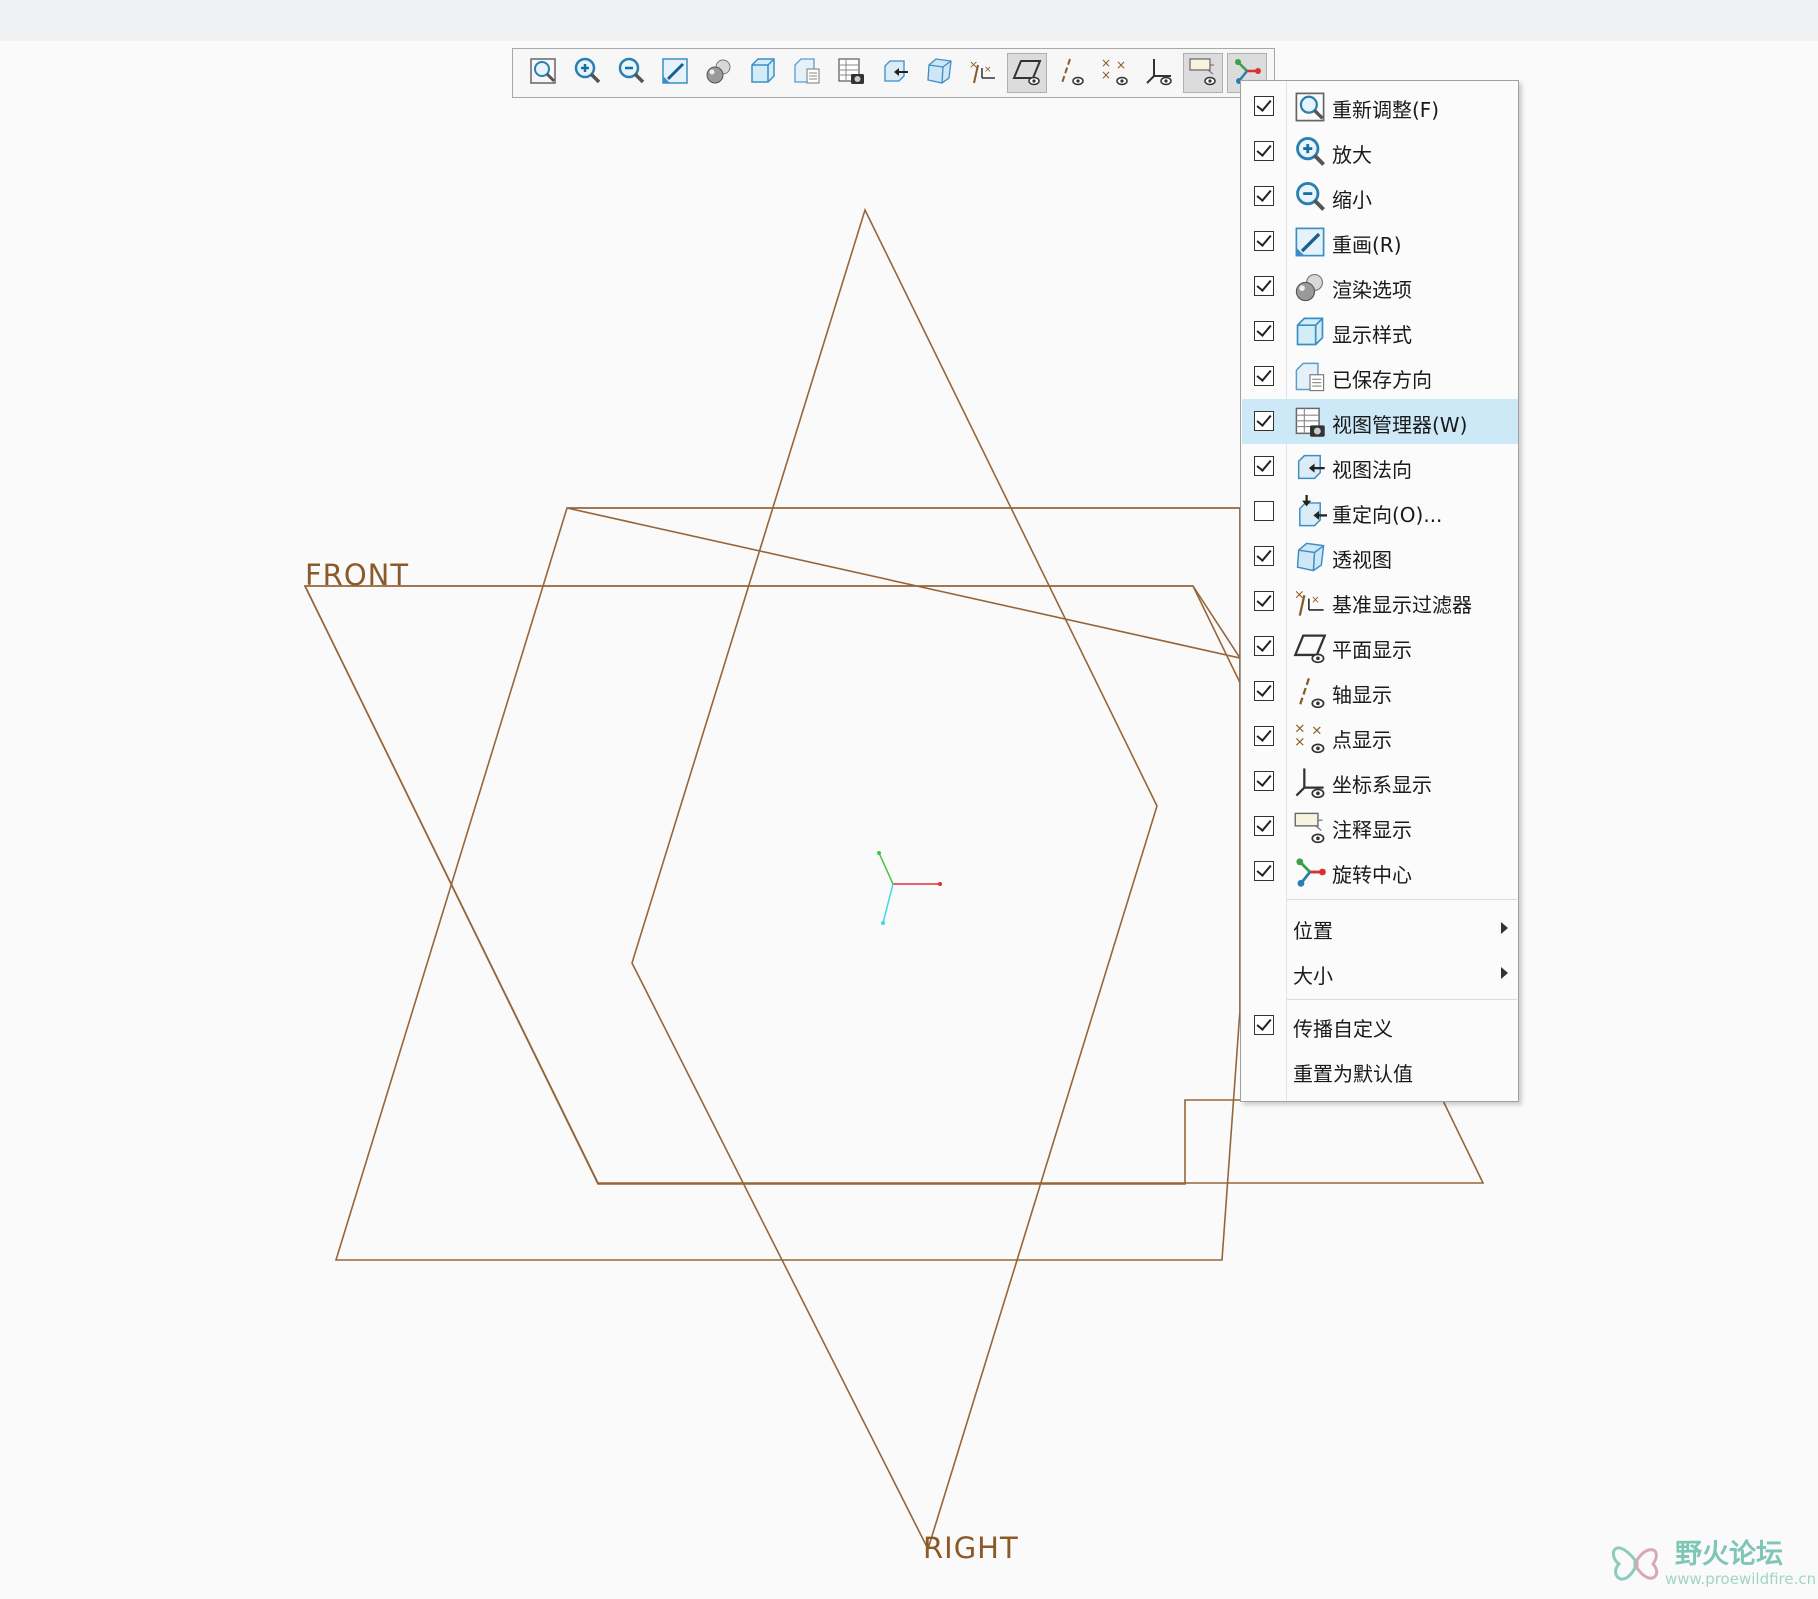 The width and height of the screenshot is (1818, 1599). What do you see at coordinates (1362, 740) in the screenshot?
I see `menu-item-label: 点显示` at bounding box center [1362, 740].